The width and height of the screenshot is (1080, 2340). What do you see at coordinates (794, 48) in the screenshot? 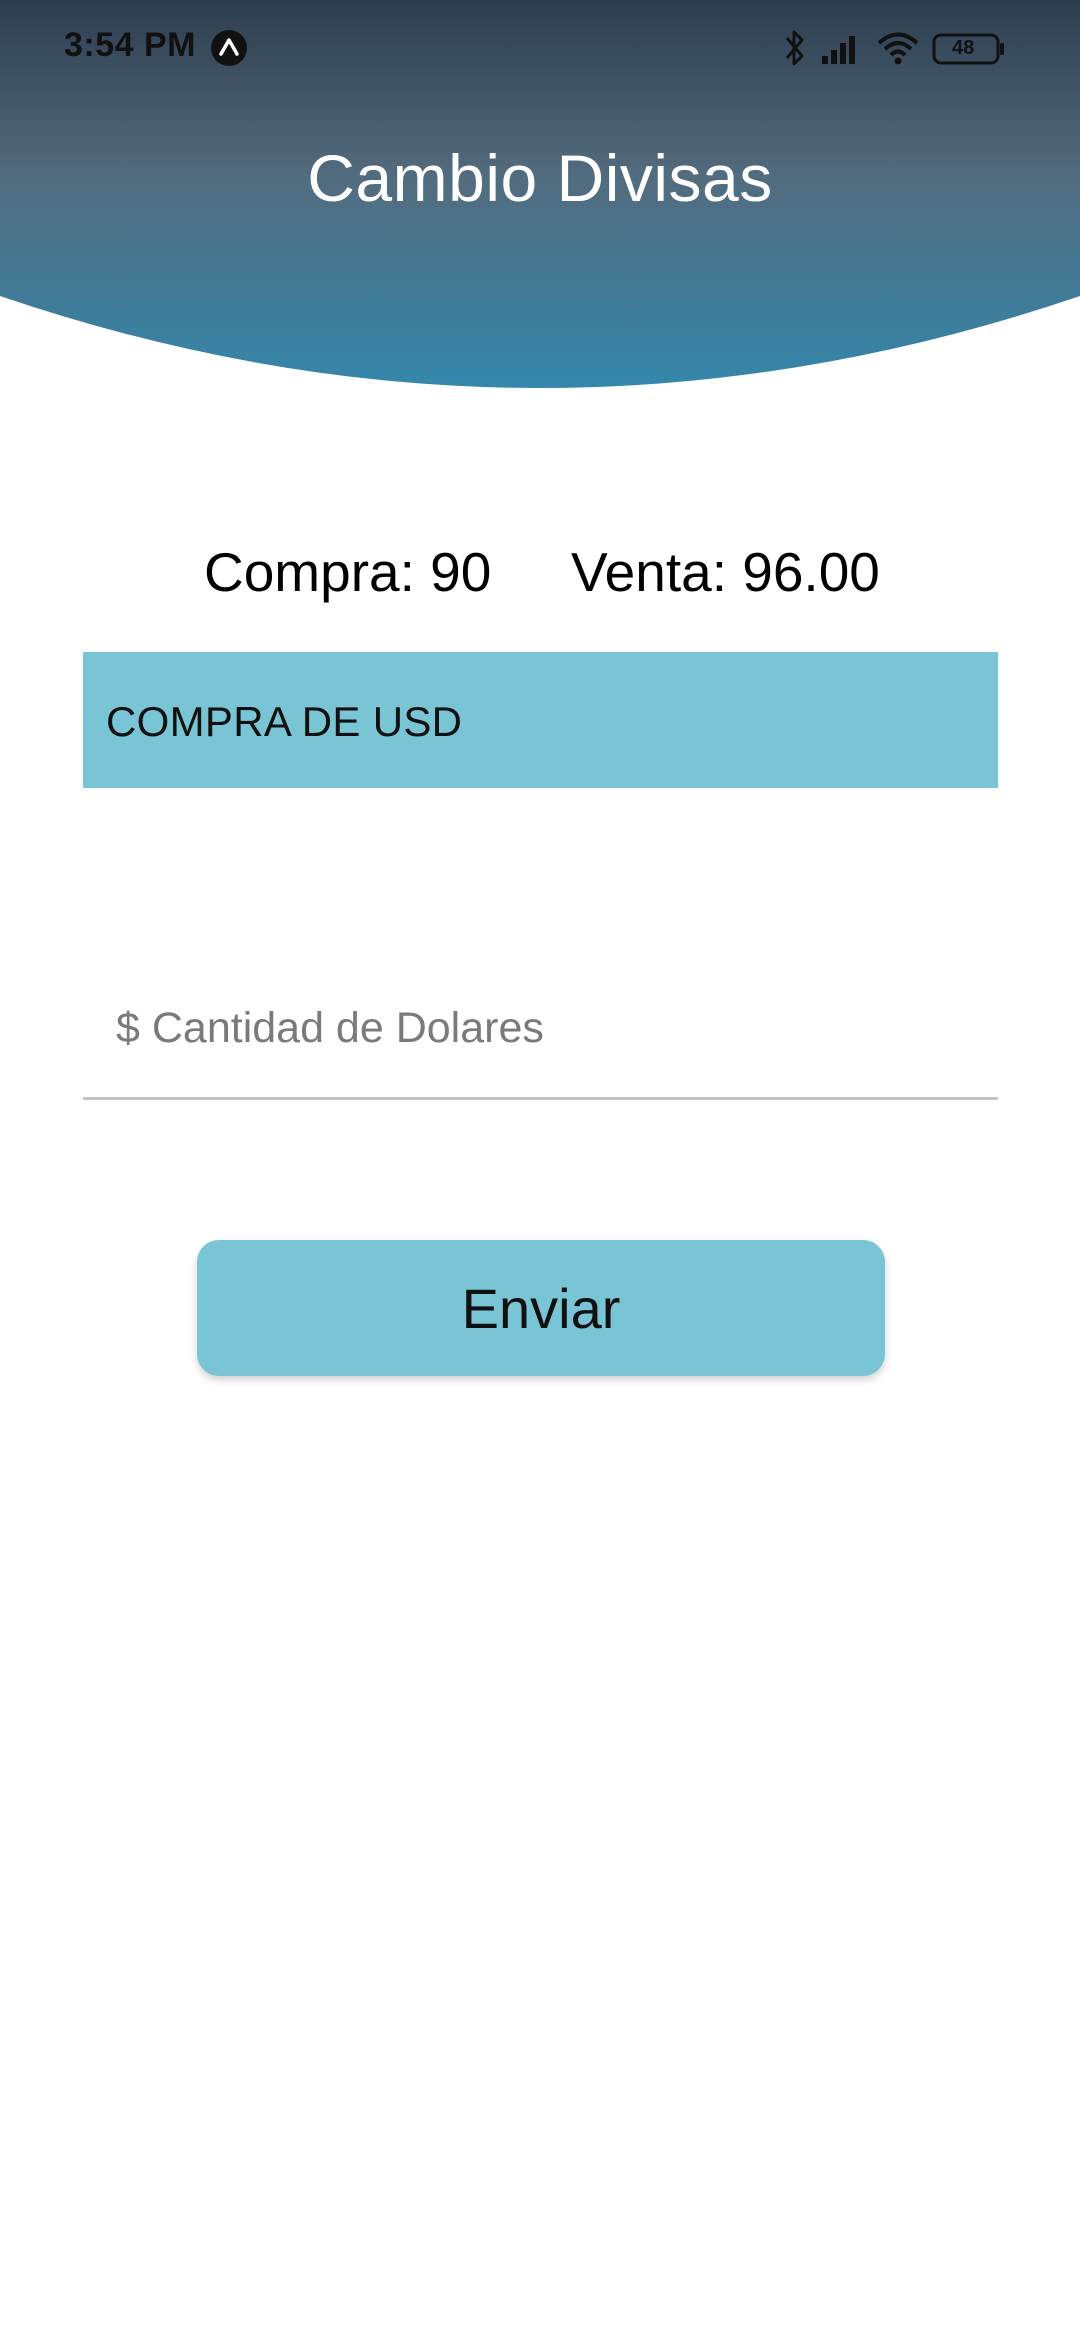
I see `bluetooth-icon` at bounding box center [794, 48].